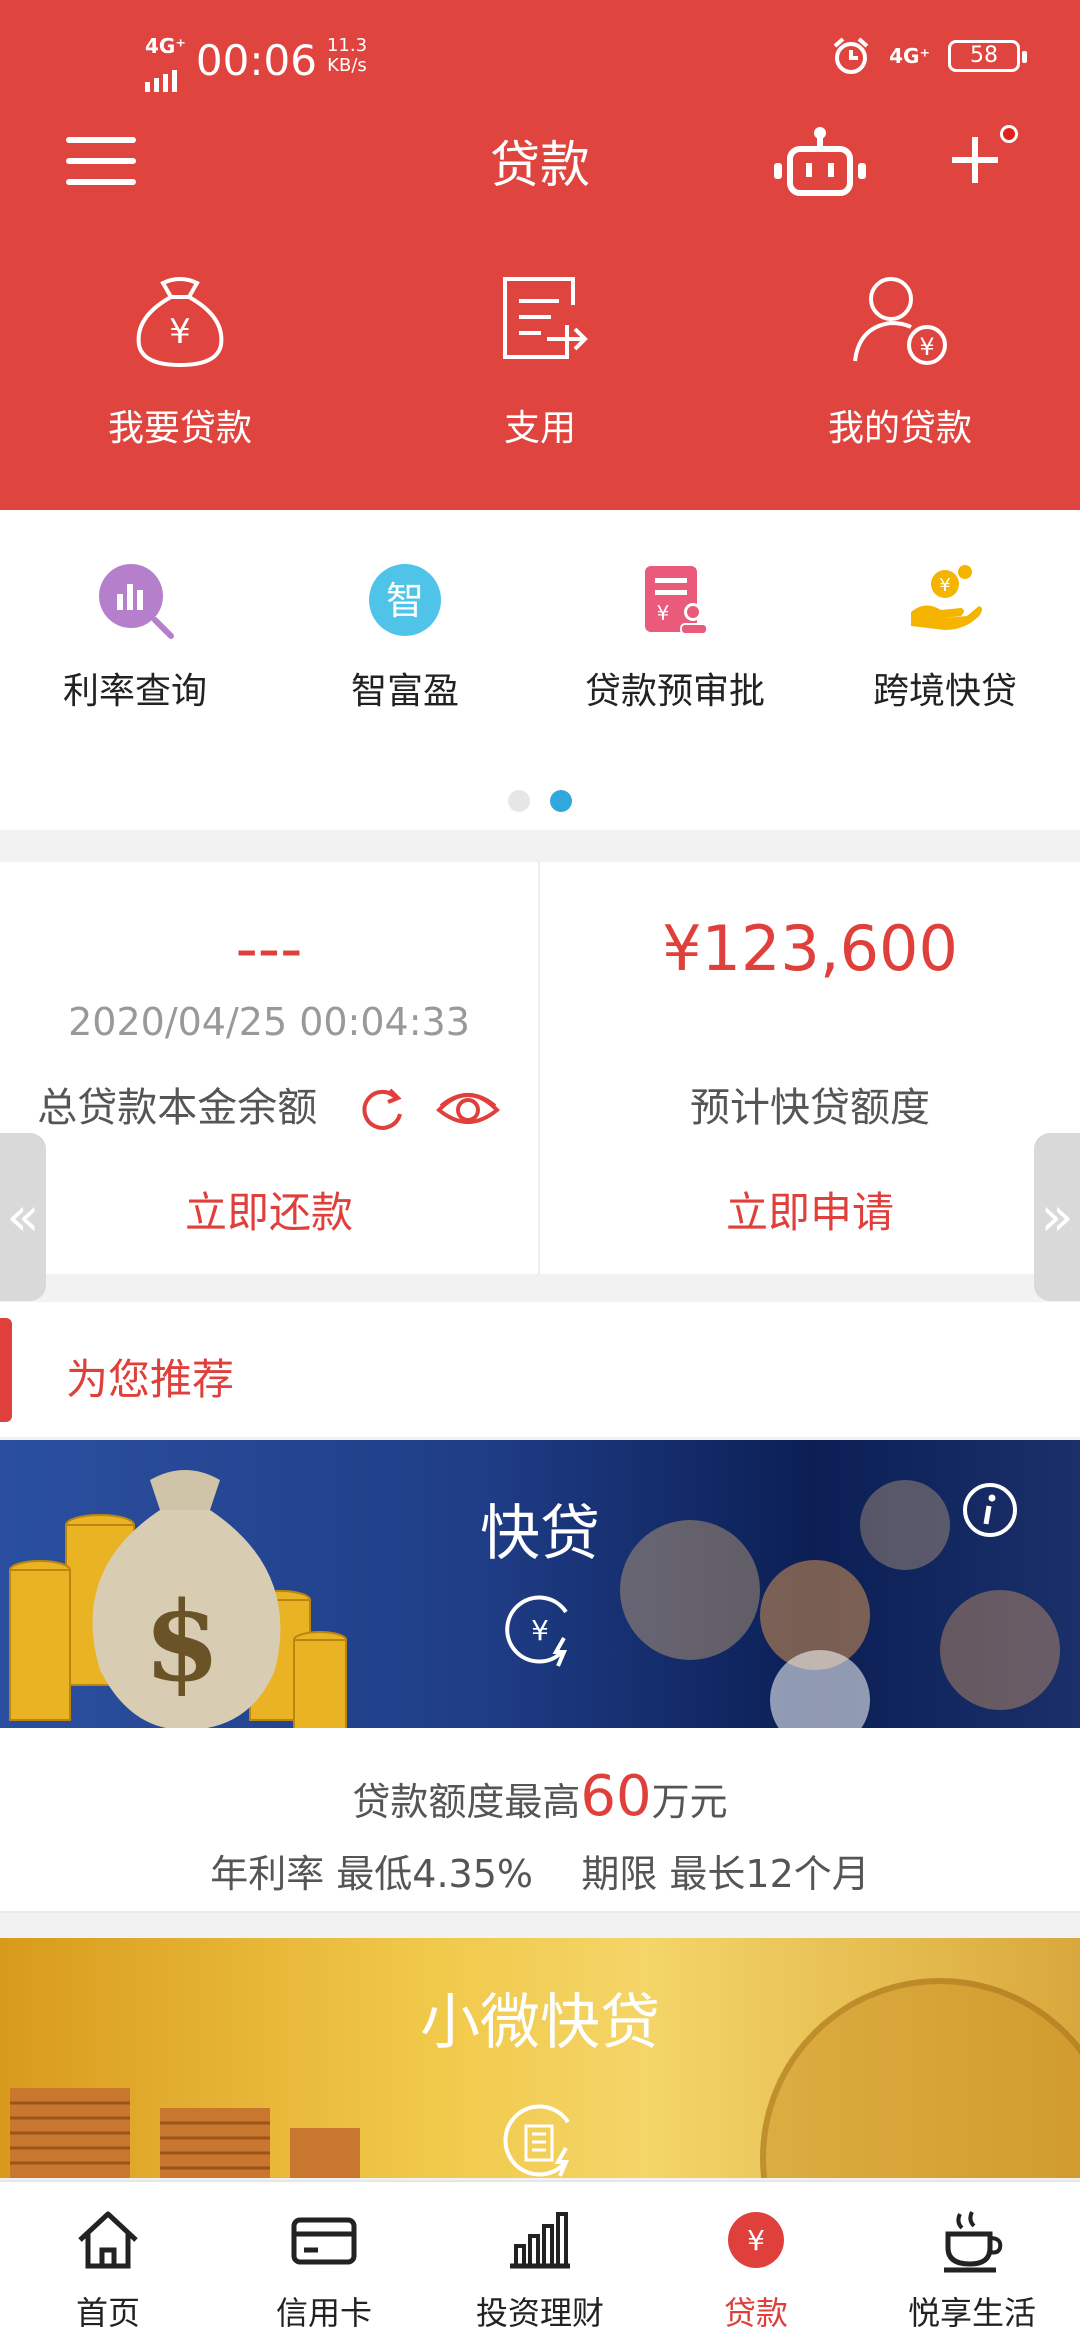 Image resolution: width=1080 pixels, height=2340 pixels. I want to click on quick-loan-terms: 年利率 最低4.35% 期限 最长12个月, so click(540, 1874).